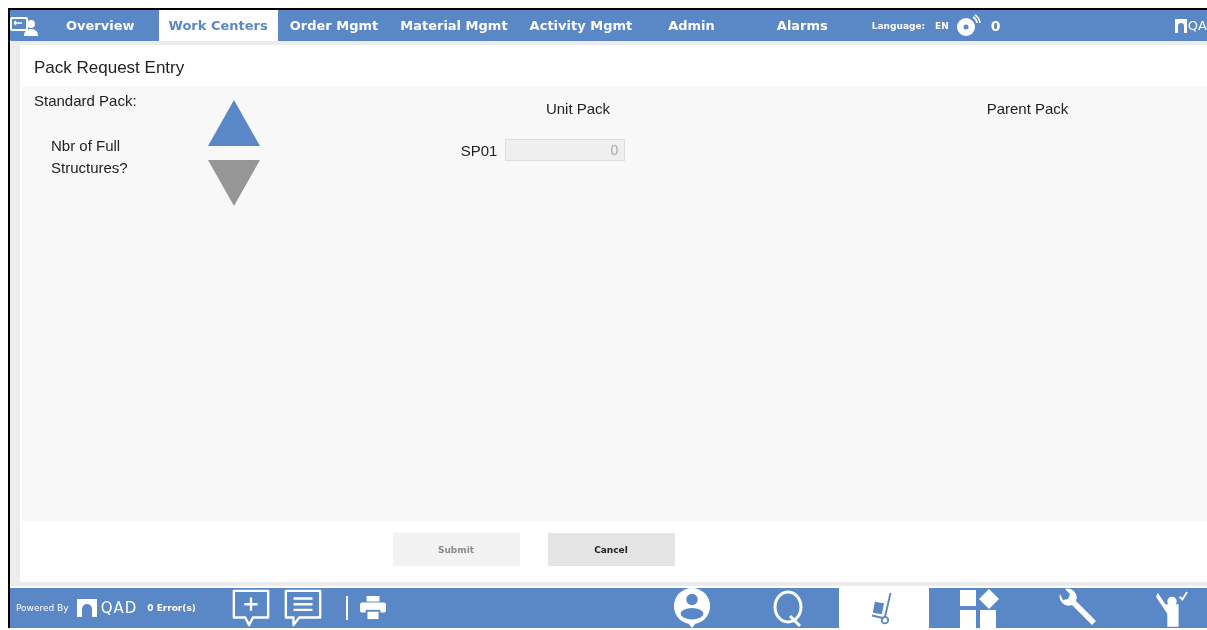 This screenshot has height=630, width=1207. Describe the element at coordinates (967, 25) in the screenshot. I see `alarm-bell-icon` at that location.